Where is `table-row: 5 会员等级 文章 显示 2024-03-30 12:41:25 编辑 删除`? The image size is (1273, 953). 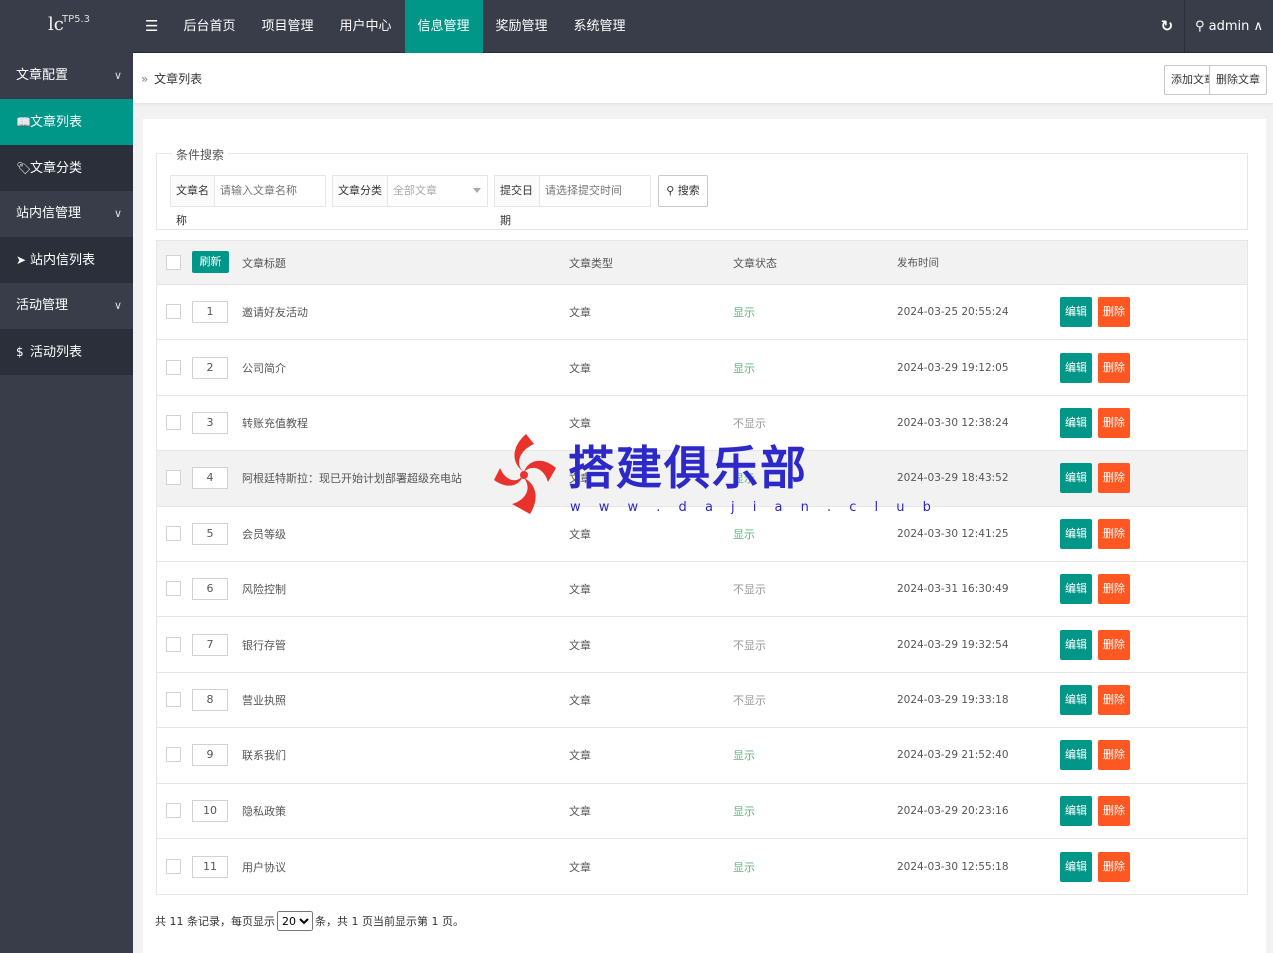 table-row: 5 会员等级 文章 显示 2024-03-30 12:41:25 编辑 删除 is located at coordinates (702, 534).